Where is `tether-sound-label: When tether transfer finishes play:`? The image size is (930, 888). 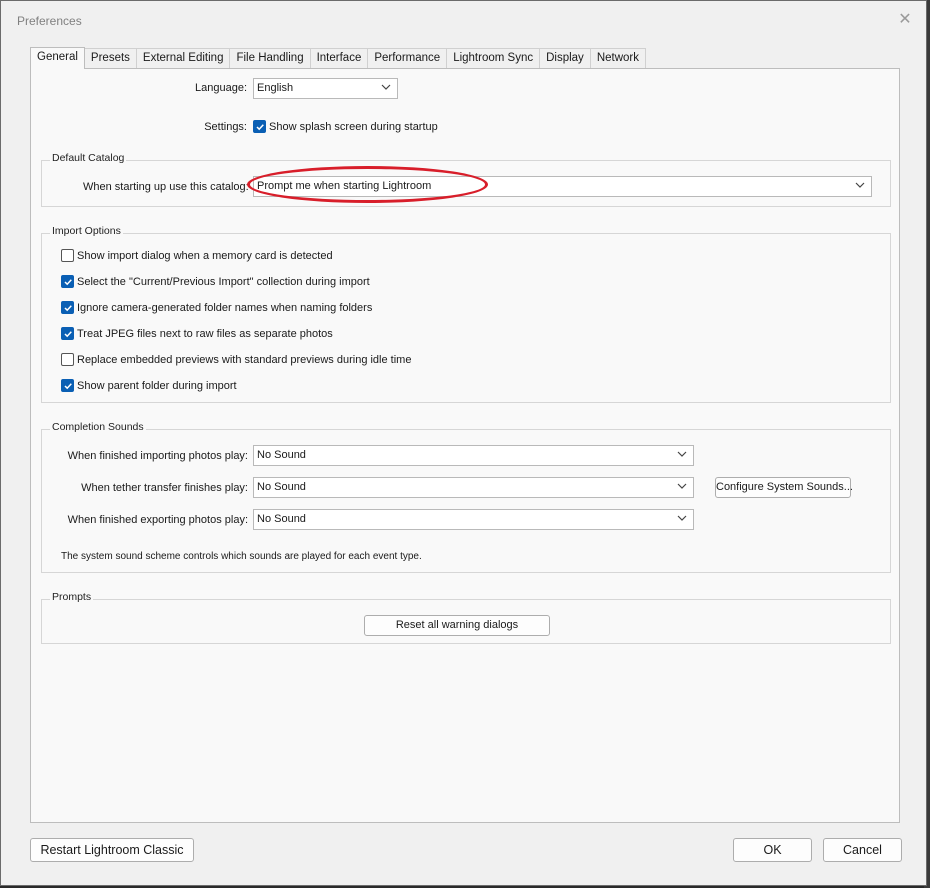 tether-sound-label: When tether transfer finishes play: is located at coordinates (164, 488).